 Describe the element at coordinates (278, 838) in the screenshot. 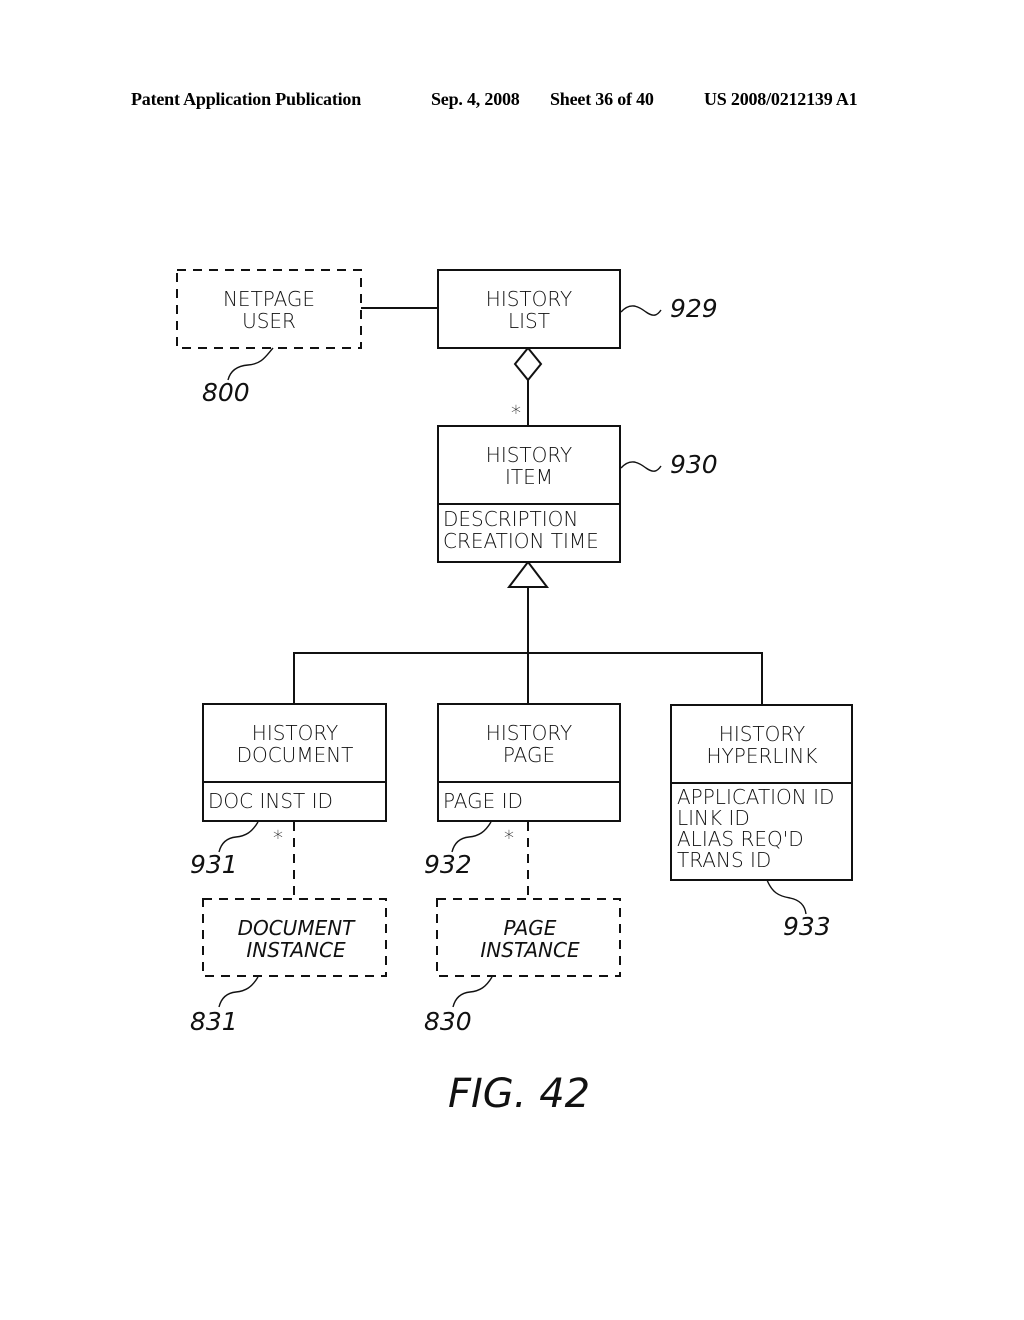

I see `multiplicity-document-instance: *` at that location.